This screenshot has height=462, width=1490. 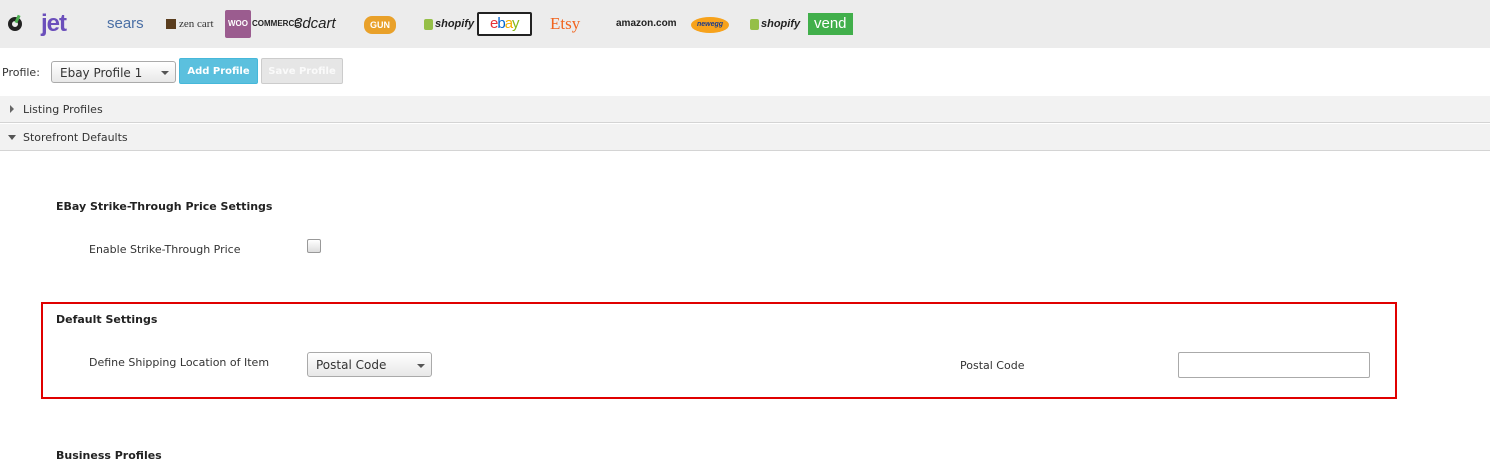 I want to click on sears-logo: sears, so click(x=125, y=24).